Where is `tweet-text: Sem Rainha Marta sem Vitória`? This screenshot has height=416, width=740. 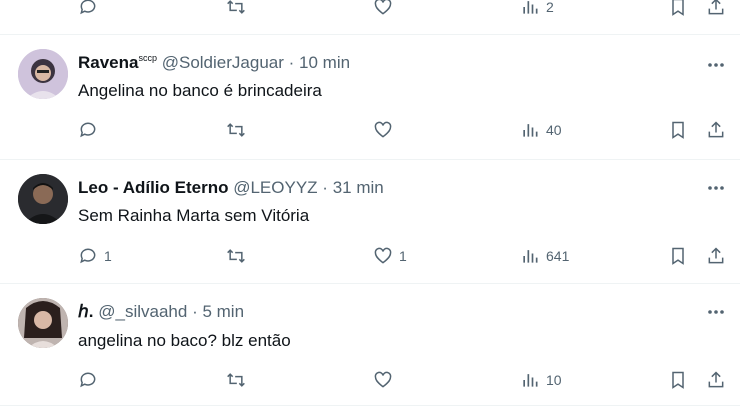
tweet-text: Sem Rainha Marta sem Vitória is located at coordinates (194, 215).